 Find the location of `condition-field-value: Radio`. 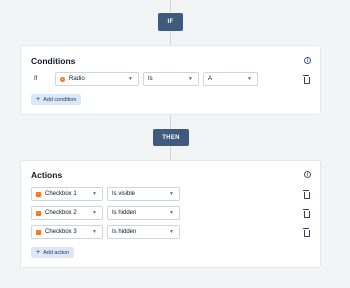

condition-field-value: Radio is located at coordinates (77, 79).